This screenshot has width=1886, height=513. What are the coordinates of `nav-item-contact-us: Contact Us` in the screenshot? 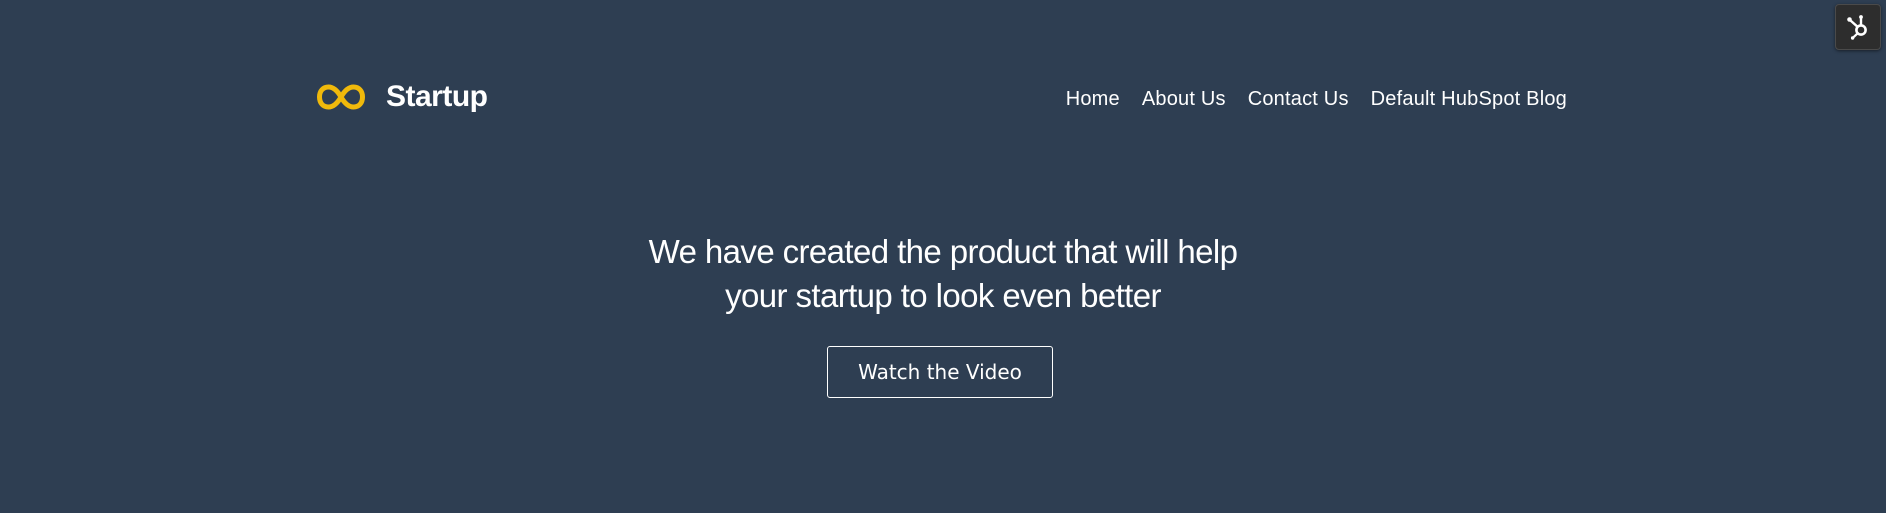 It's located at (1298, 99).